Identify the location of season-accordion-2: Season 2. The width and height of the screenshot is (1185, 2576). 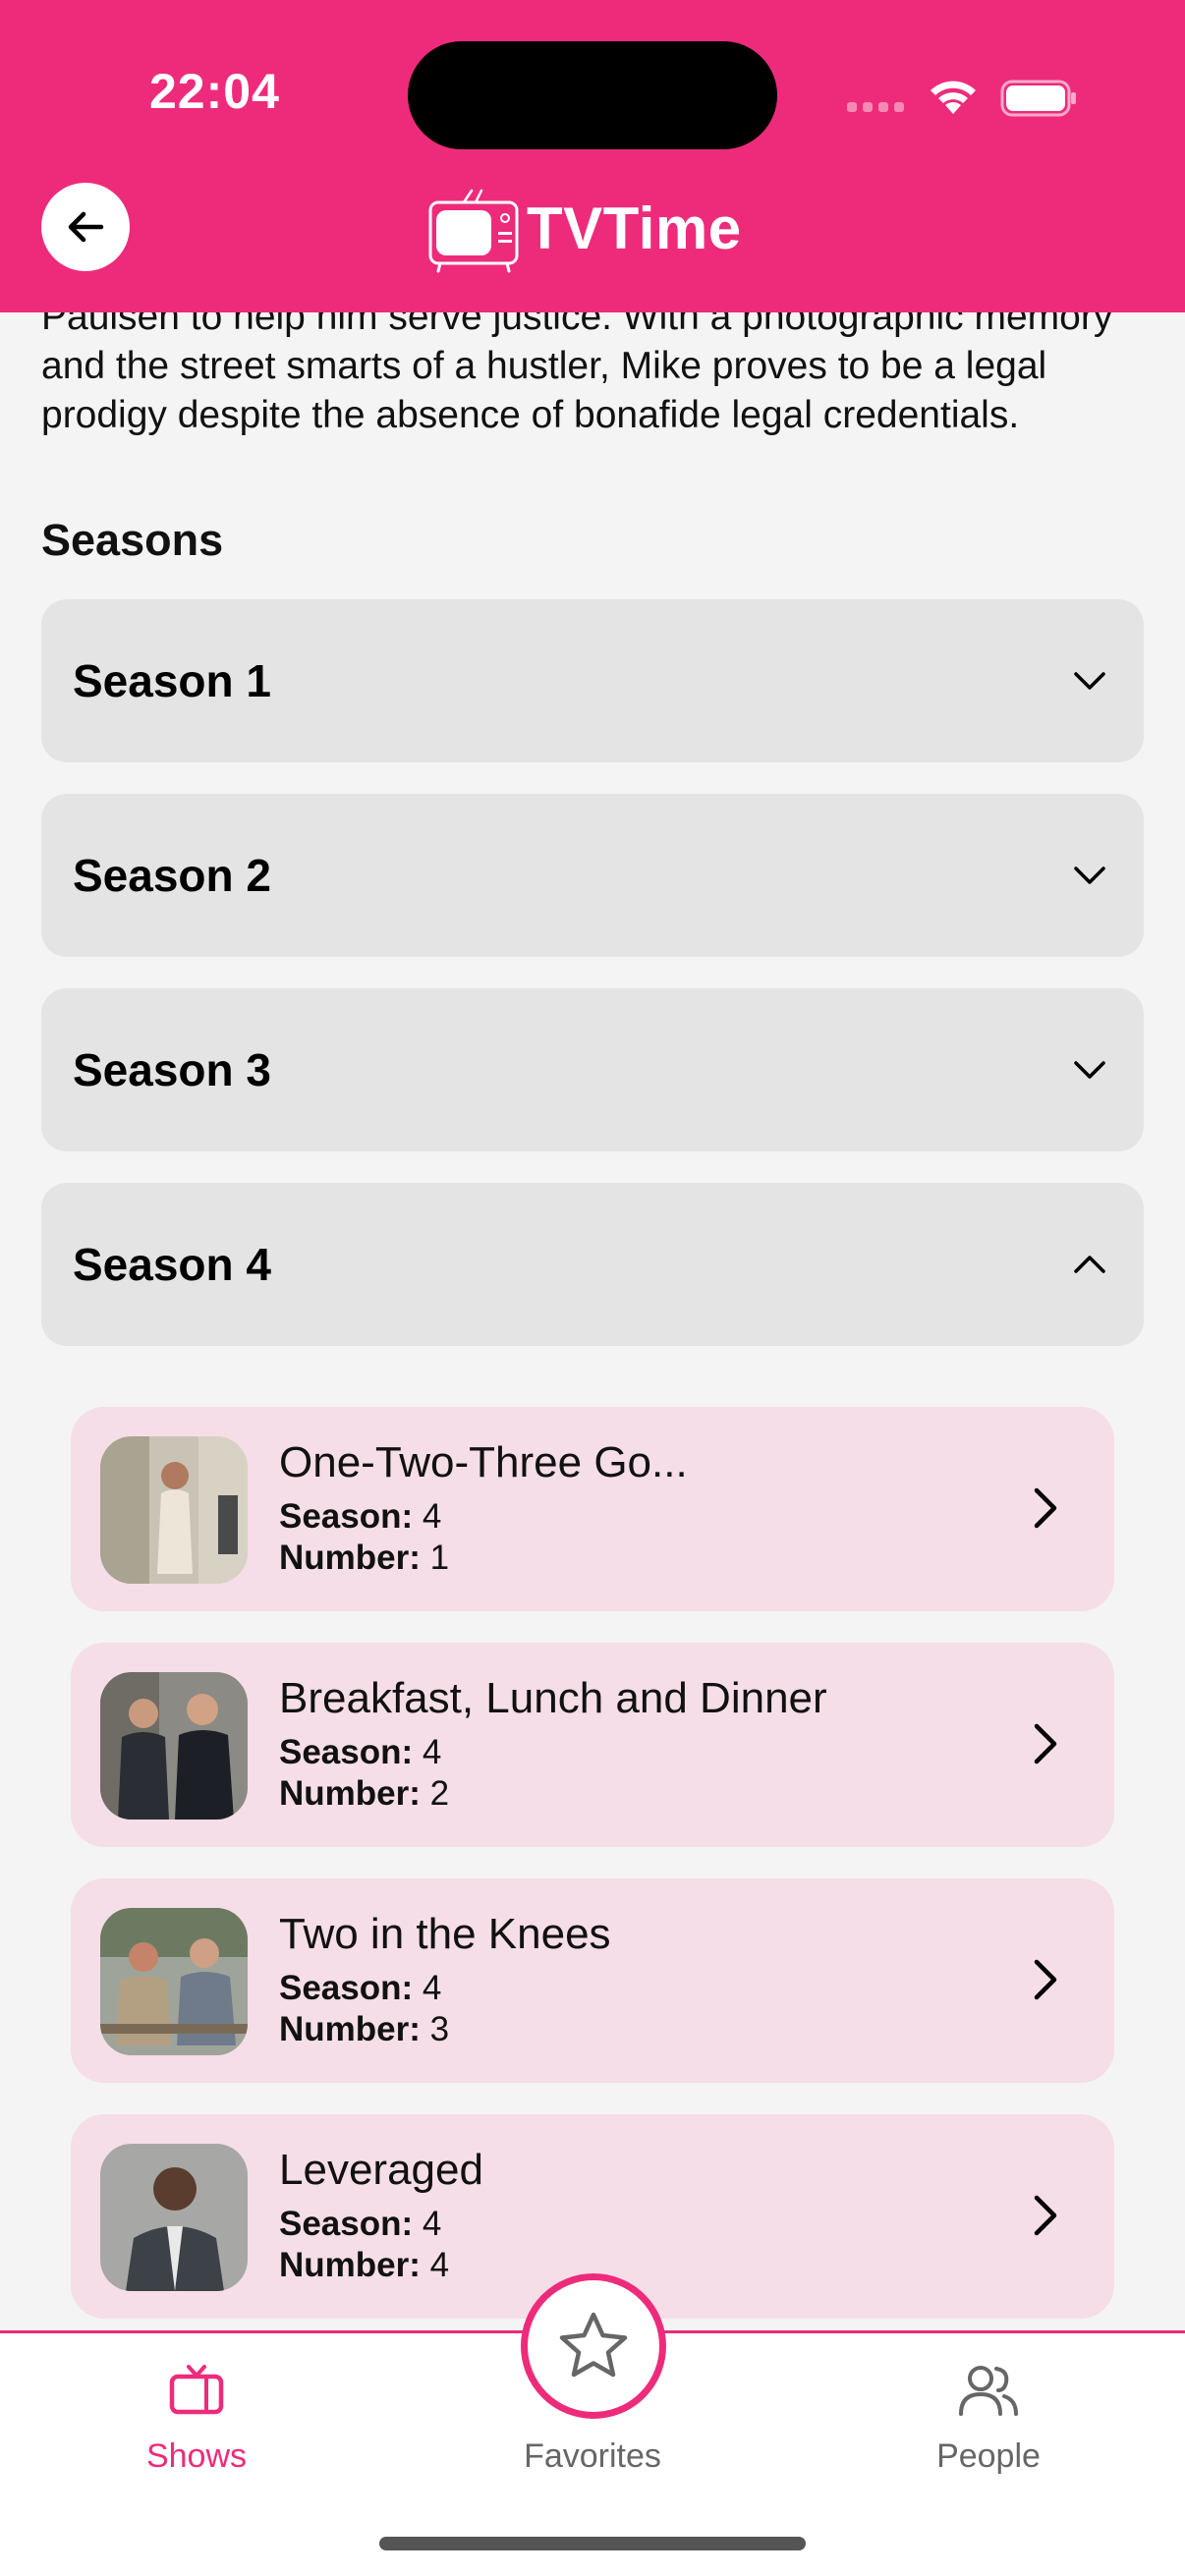
(592, 875).